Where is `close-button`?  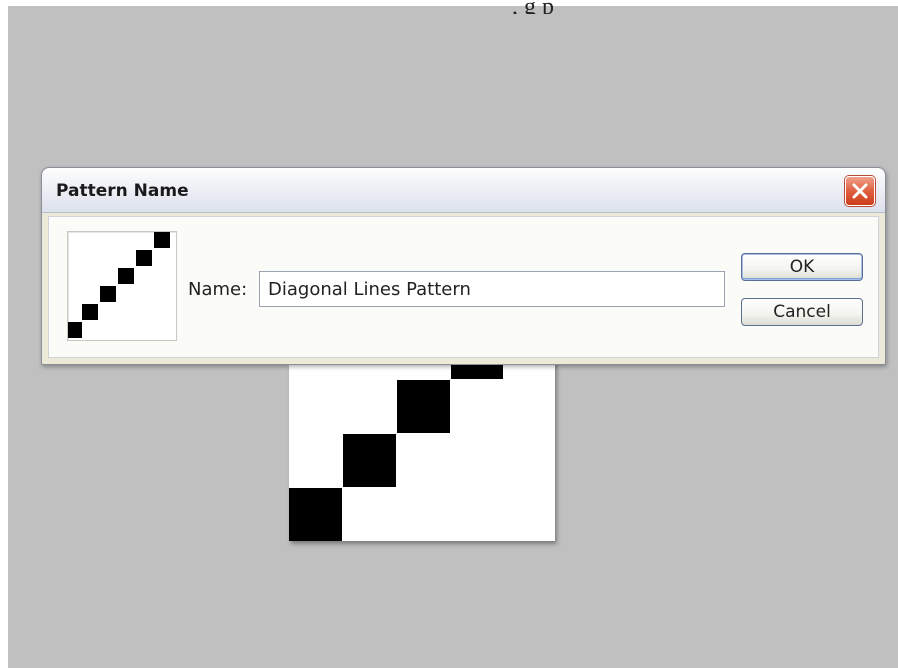
close-button is located at coordinates (860, 191).